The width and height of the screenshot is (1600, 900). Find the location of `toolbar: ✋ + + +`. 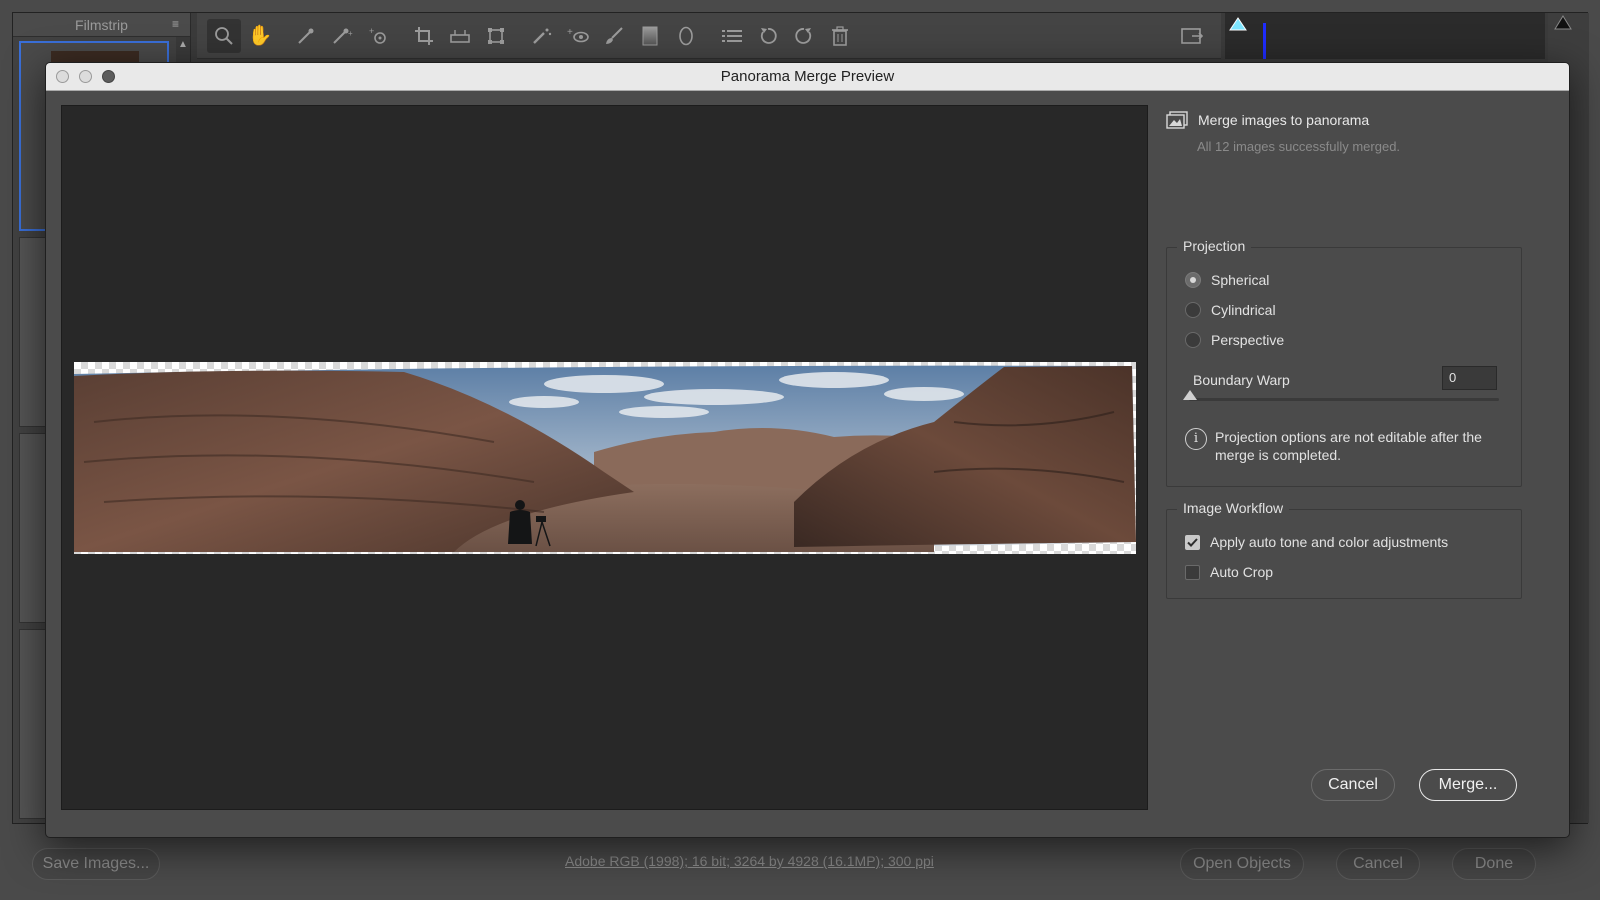

toolbar: ✋ + + + is located at coordinates (709, 36).